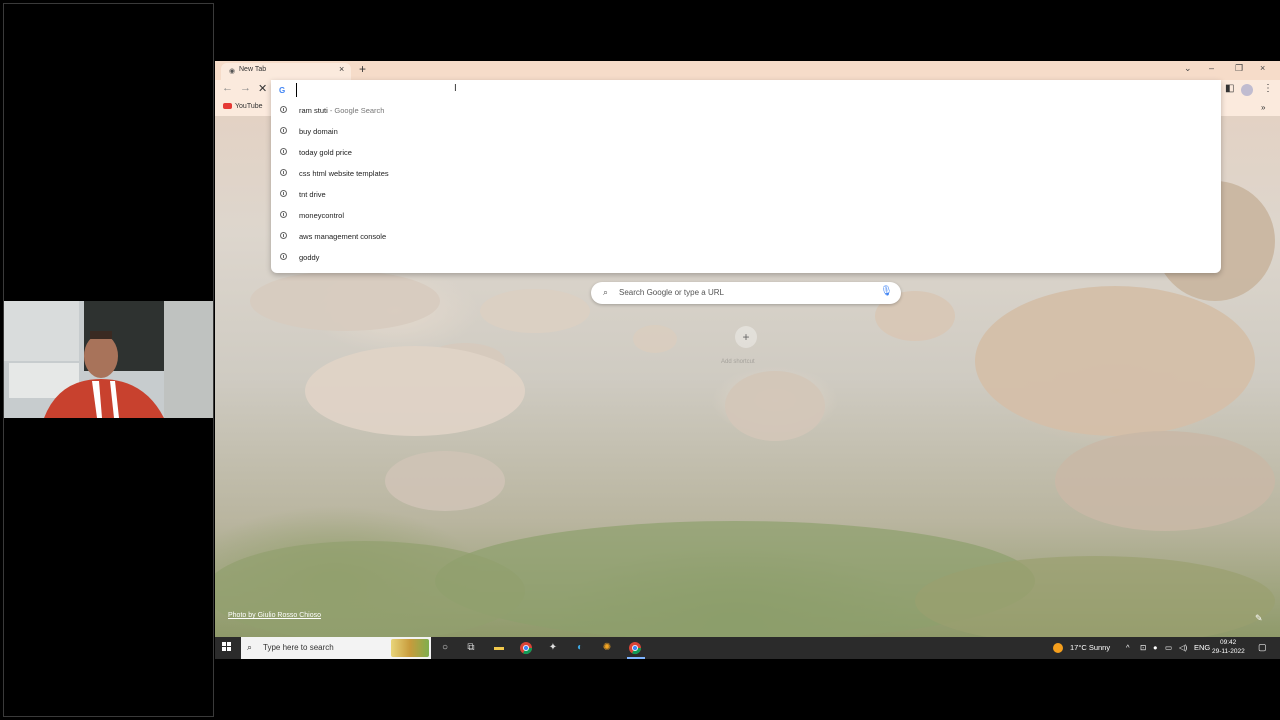 This screenshot has width=1280, height=720. I want to click on new-tab-button: +, so click(362, 69).